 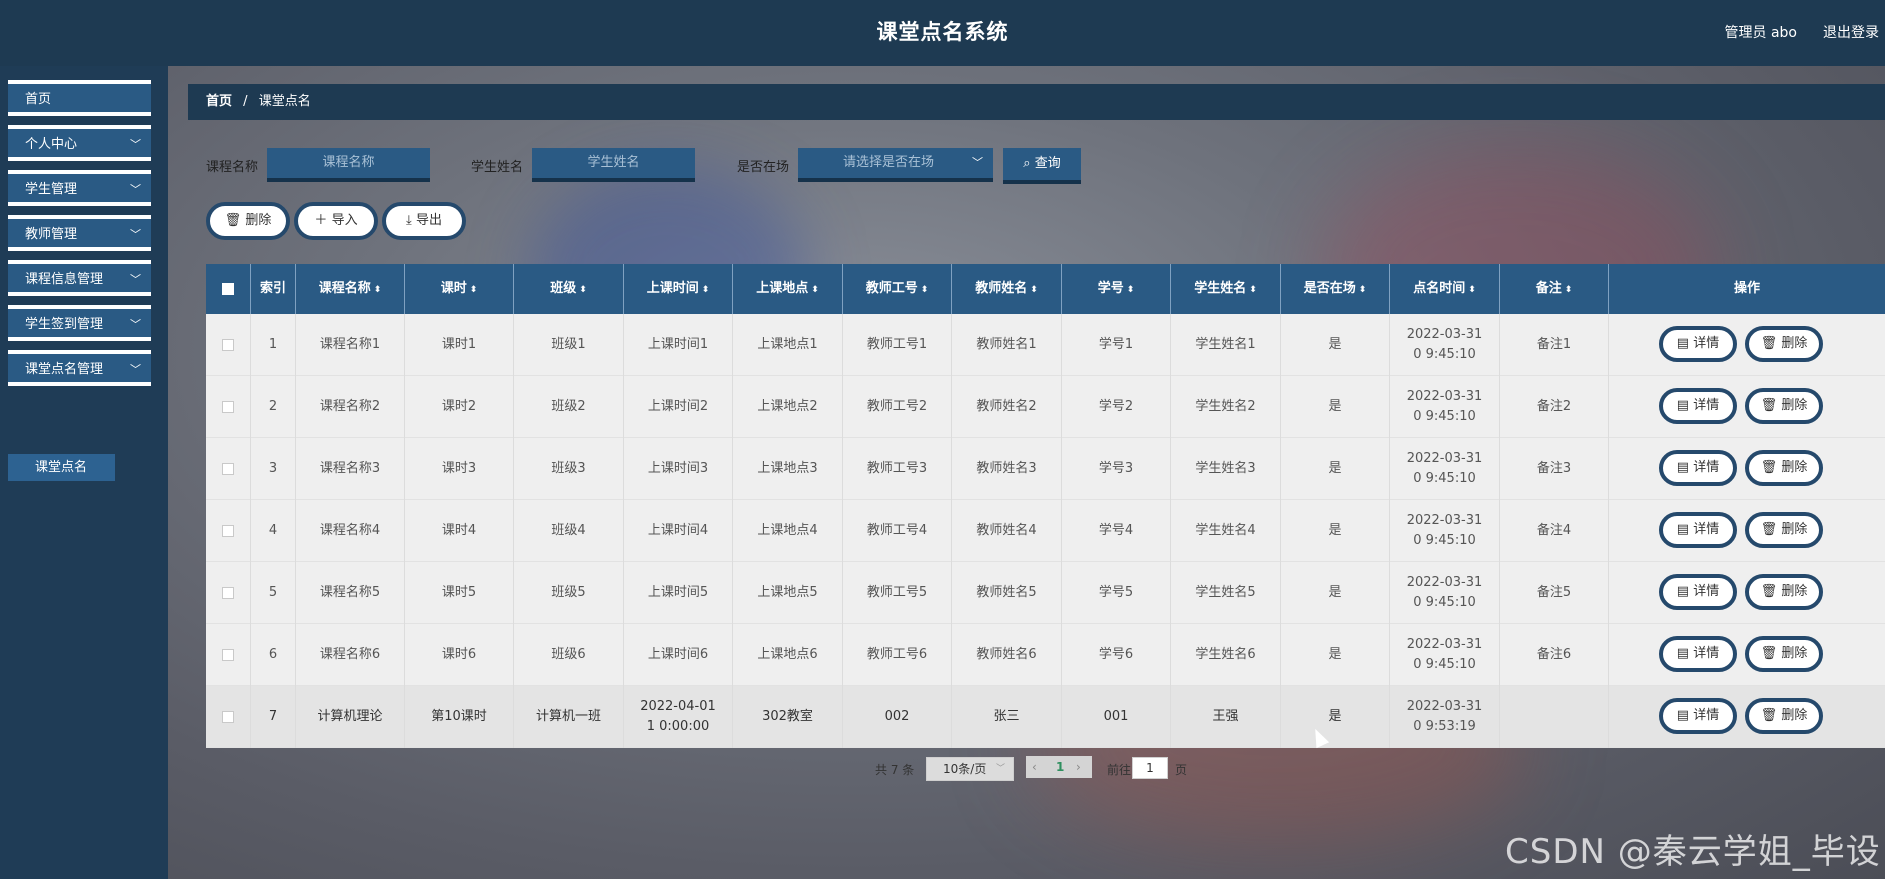 I want to click on course-name-input: 课程名称, so click(x=348, y=165).